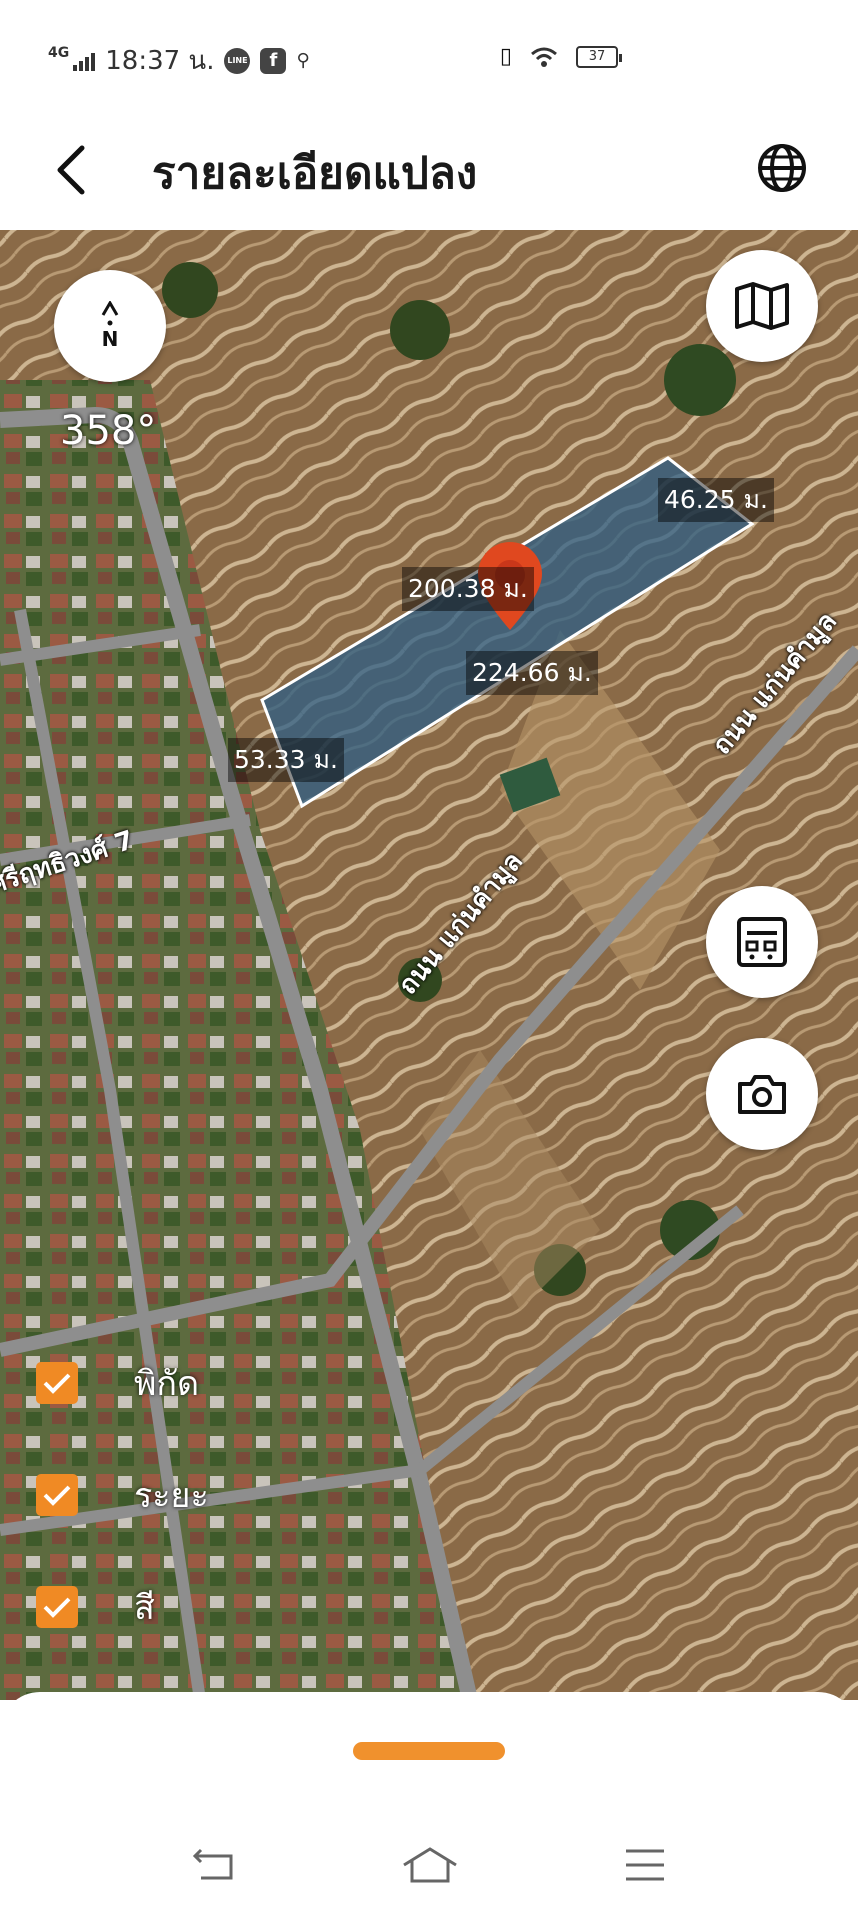 The image size is (858, 1907). Describe the element at coordinates (59, 52) in the screenshot. I see `network-type: 4G` at that location.